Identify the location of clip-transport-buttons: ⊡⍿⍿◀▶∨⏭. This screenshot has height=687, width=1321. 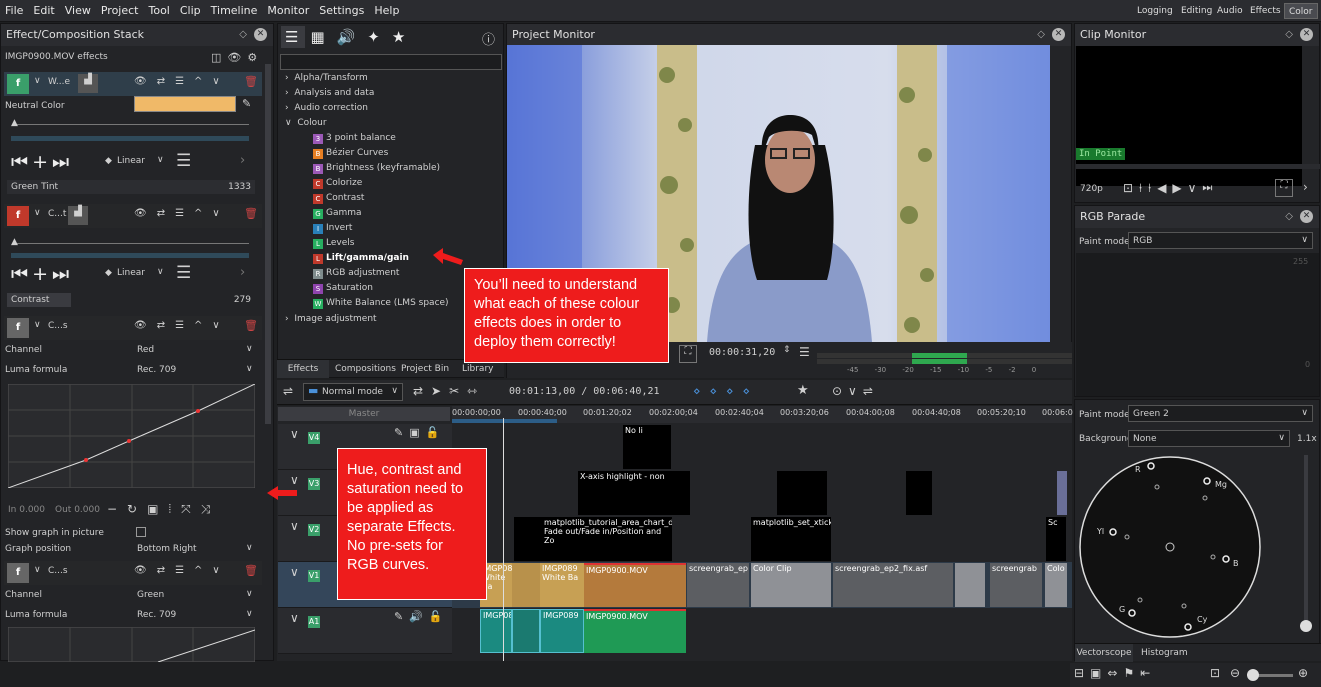
(1170, 188).